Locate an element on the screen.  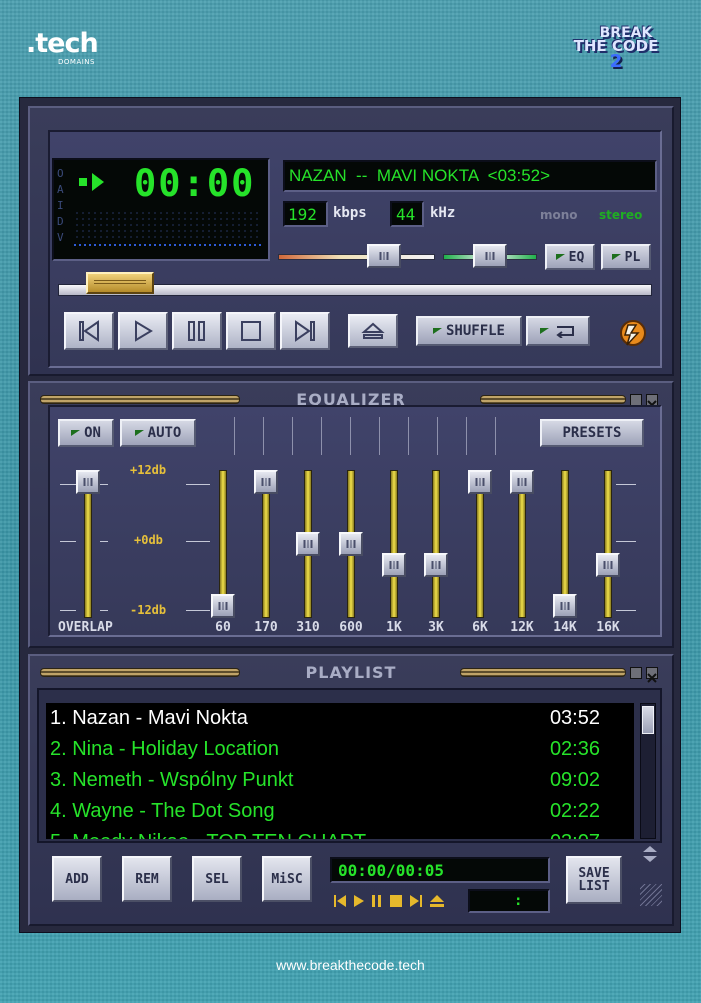
eq-on-label: ON is located at coordinates (92, 433).